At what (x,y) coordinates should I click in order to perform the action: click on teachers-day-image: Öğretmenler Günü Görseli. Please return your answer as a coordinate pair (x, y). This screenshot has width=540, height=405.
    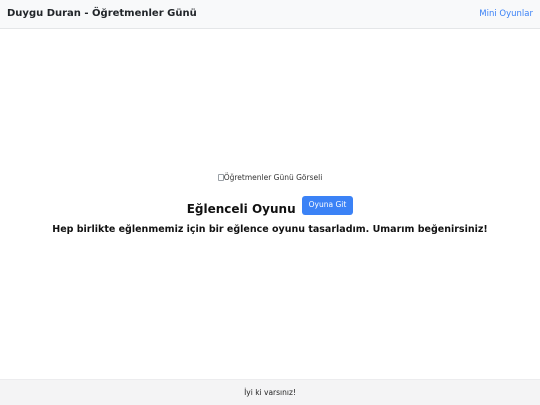
    Looking at the image, I should click on (270, 177).